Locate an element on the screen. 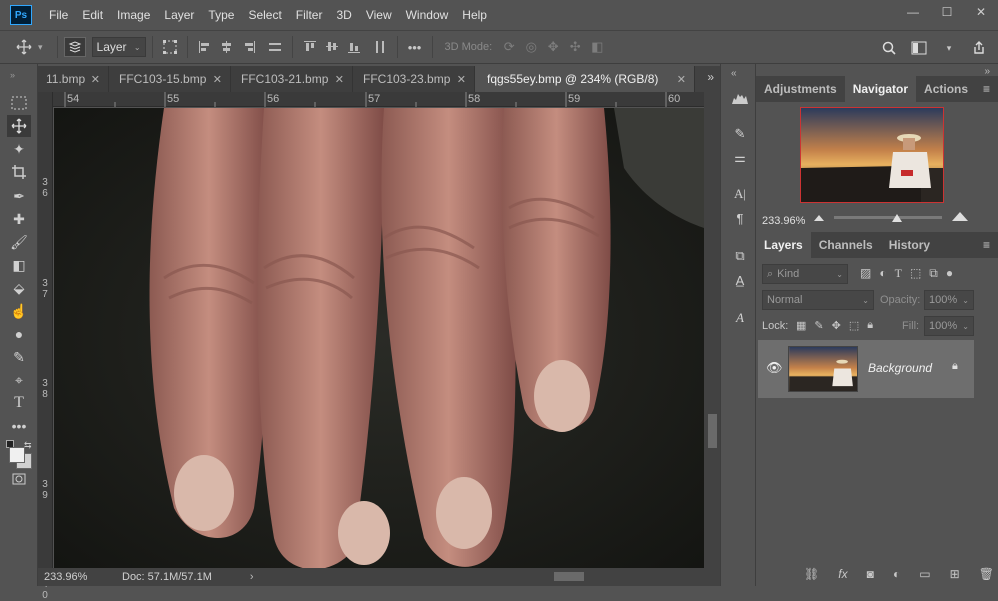 This screenshot has width=998, height=601. camera-3d-icon: ◧ is located at coordinates (597, 47).